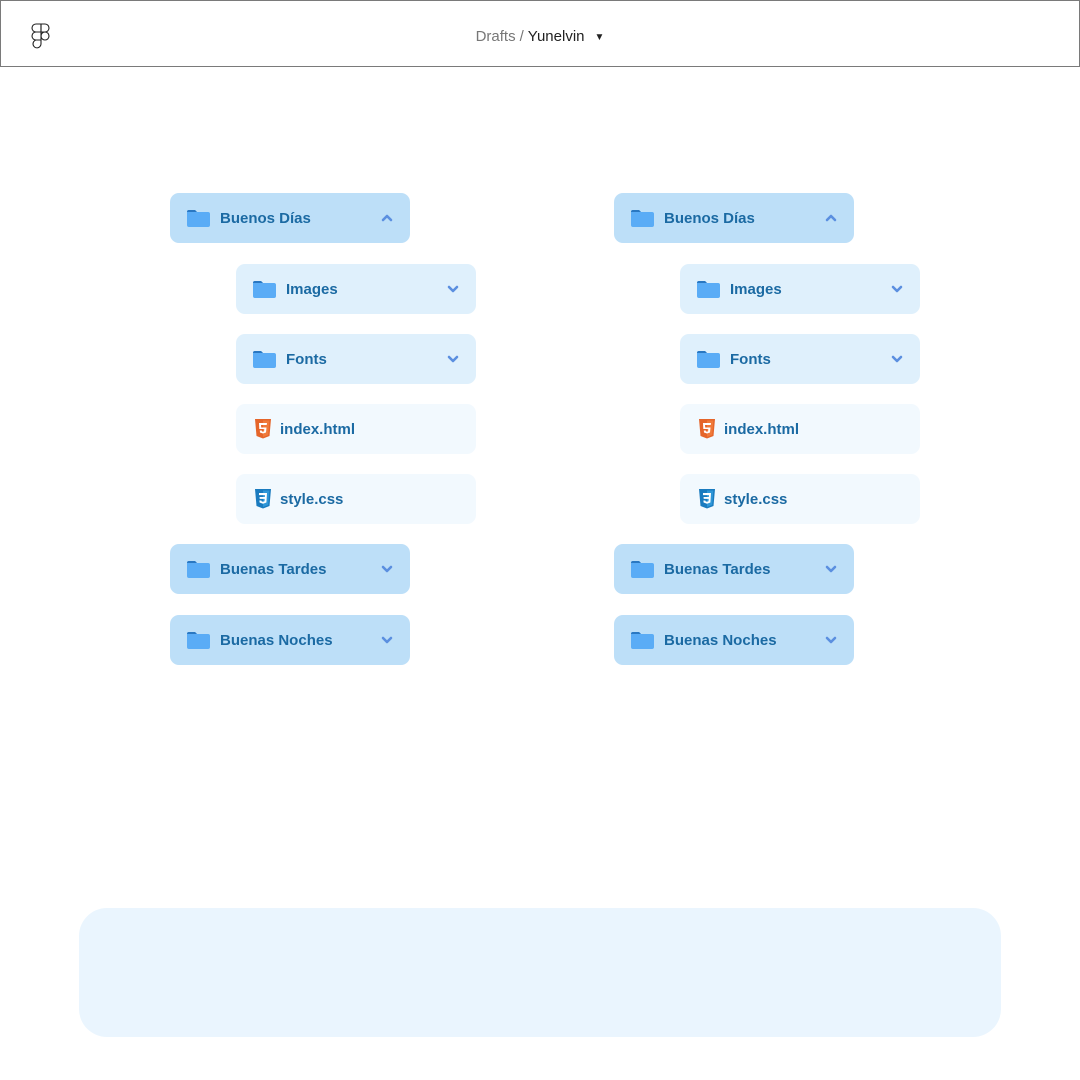 The width and height of the screenshot is (1080, 1080). What do you see at coordinates (556, 36) in the screenshot?
I see `breadcrumb-file-name: Yunelvin` at bounding box center [556, 36].